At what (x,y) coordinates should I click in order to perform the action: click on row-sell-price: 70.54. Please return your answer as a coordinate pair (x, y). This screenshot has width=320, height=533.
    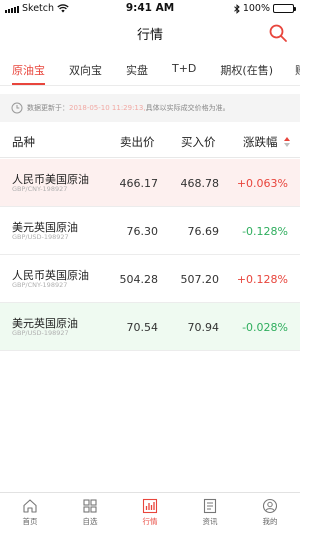
    Looking at the image, I should click on (142, 327).